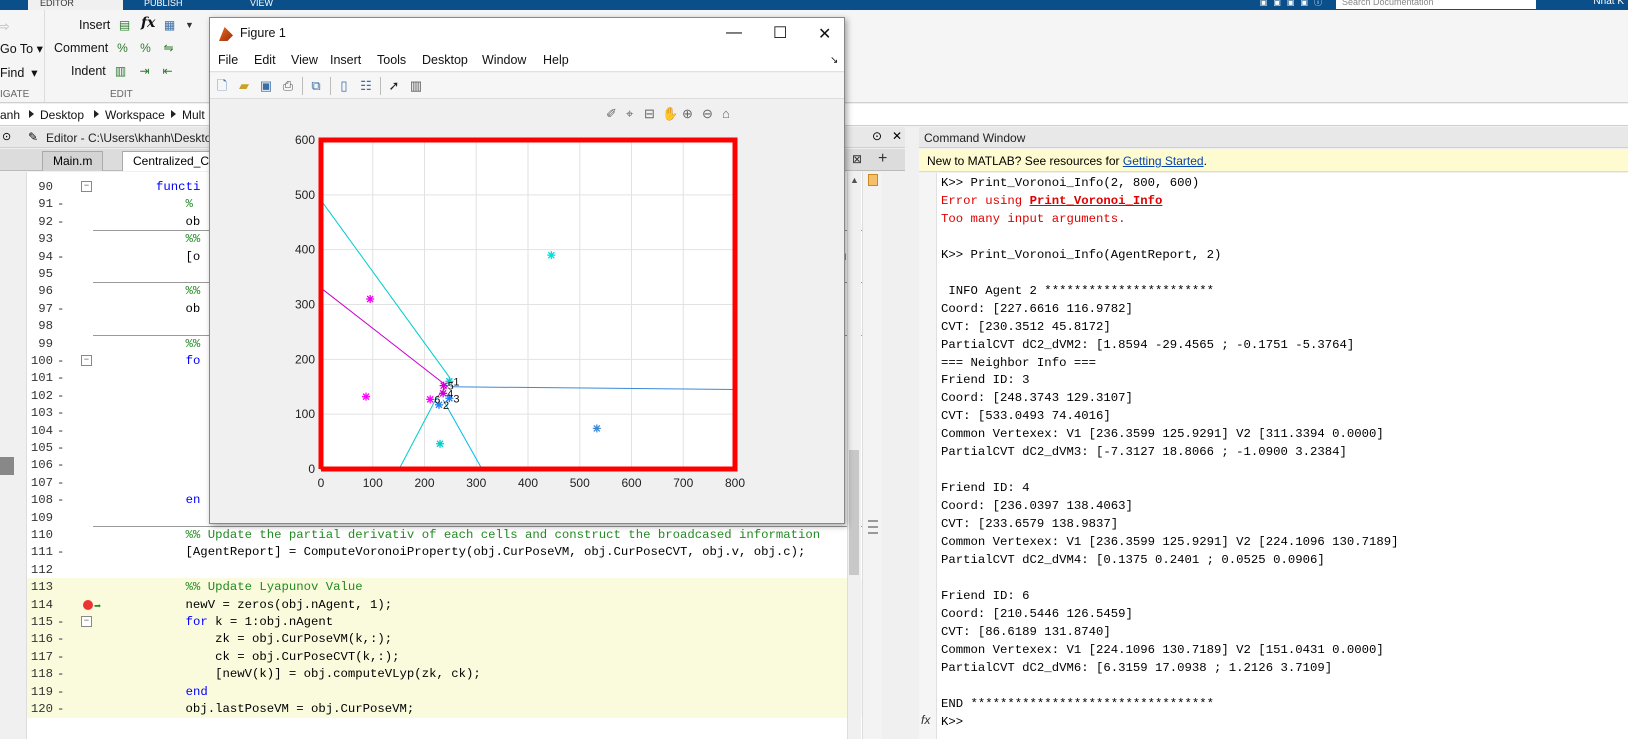 The width and height of the screenshot is (1628, 739). Describe the element at coordinates (265, 60) in the screenshot. I see `menu-edit: Edit` at that location.